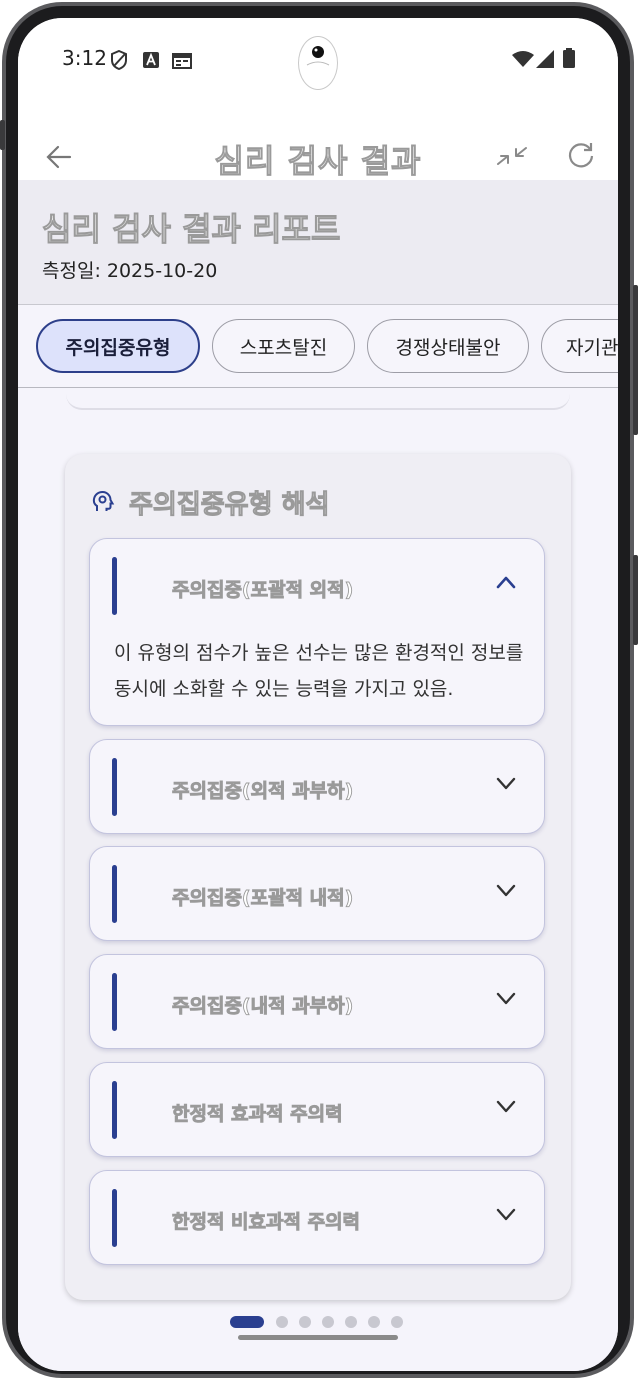 The height and width of the screenshot is (1381, 640). I want to click on accordion-item: 한정적 비효과적 주의력, so click(317, 1217).